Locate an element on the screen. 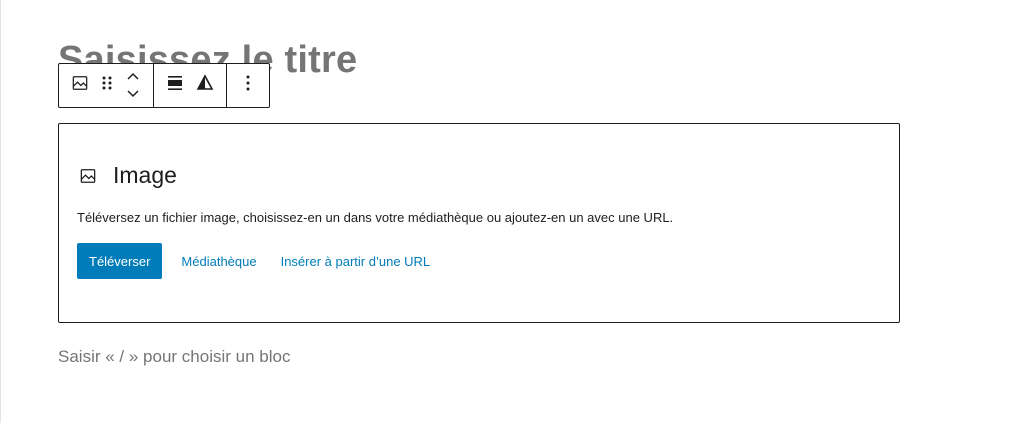  toolbar-group-more is located at coordinates (248, 85).